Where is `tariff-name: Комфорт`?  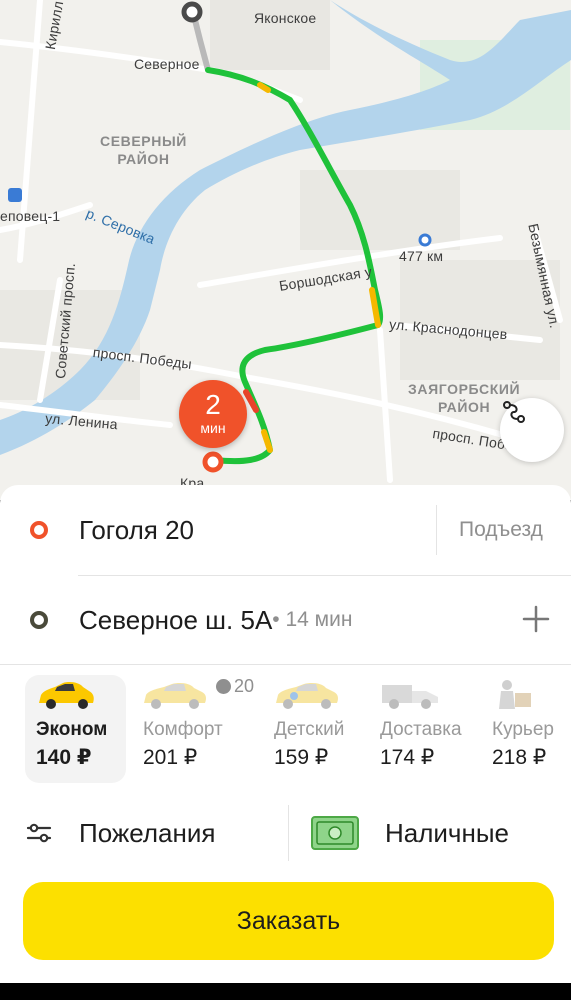
tariff-name: Комфорт is located at coordinates (183, 729).